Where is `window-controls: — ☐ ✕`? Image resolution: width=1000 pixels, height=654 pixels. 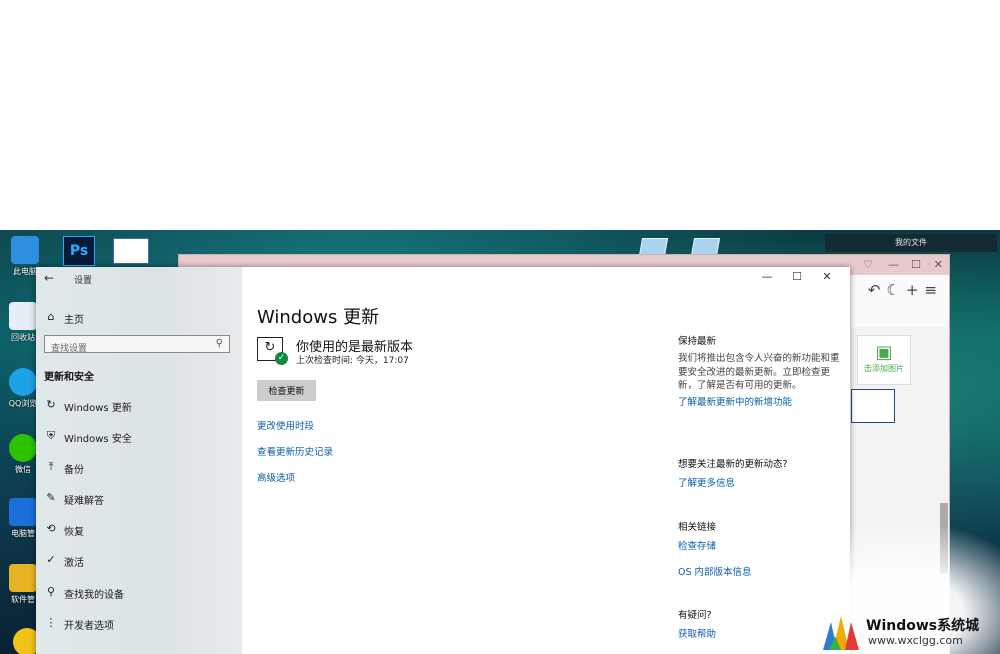 window-controls: — ☐ ✕ is located at coordinates (797, 276).